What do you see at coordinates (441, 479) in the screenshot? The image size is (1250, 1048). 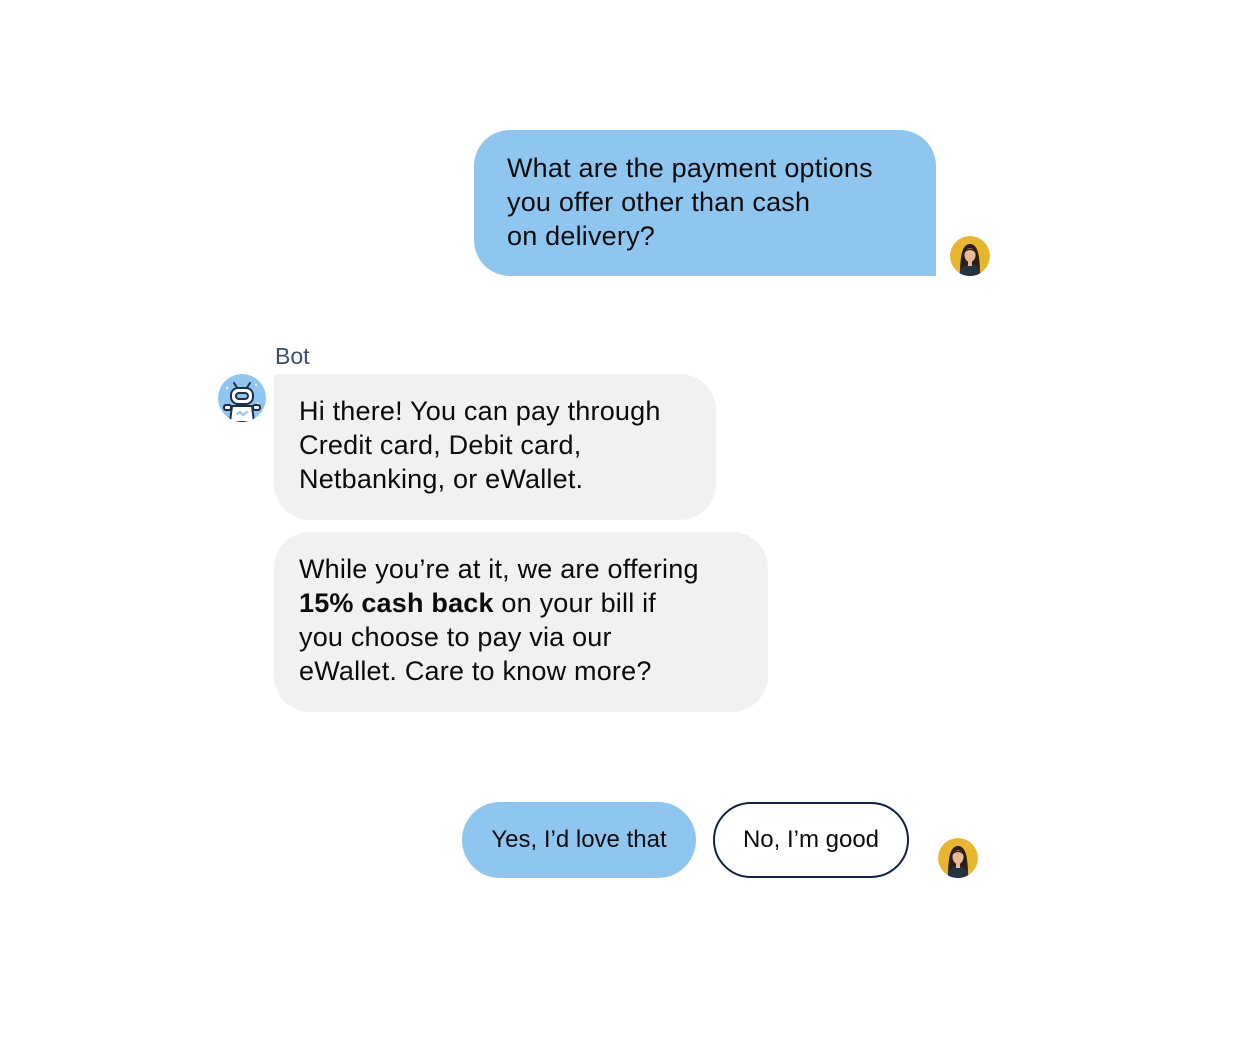 I see `message-text-line: Netbanking, or eWallet.` at bounding box center [441, 479].